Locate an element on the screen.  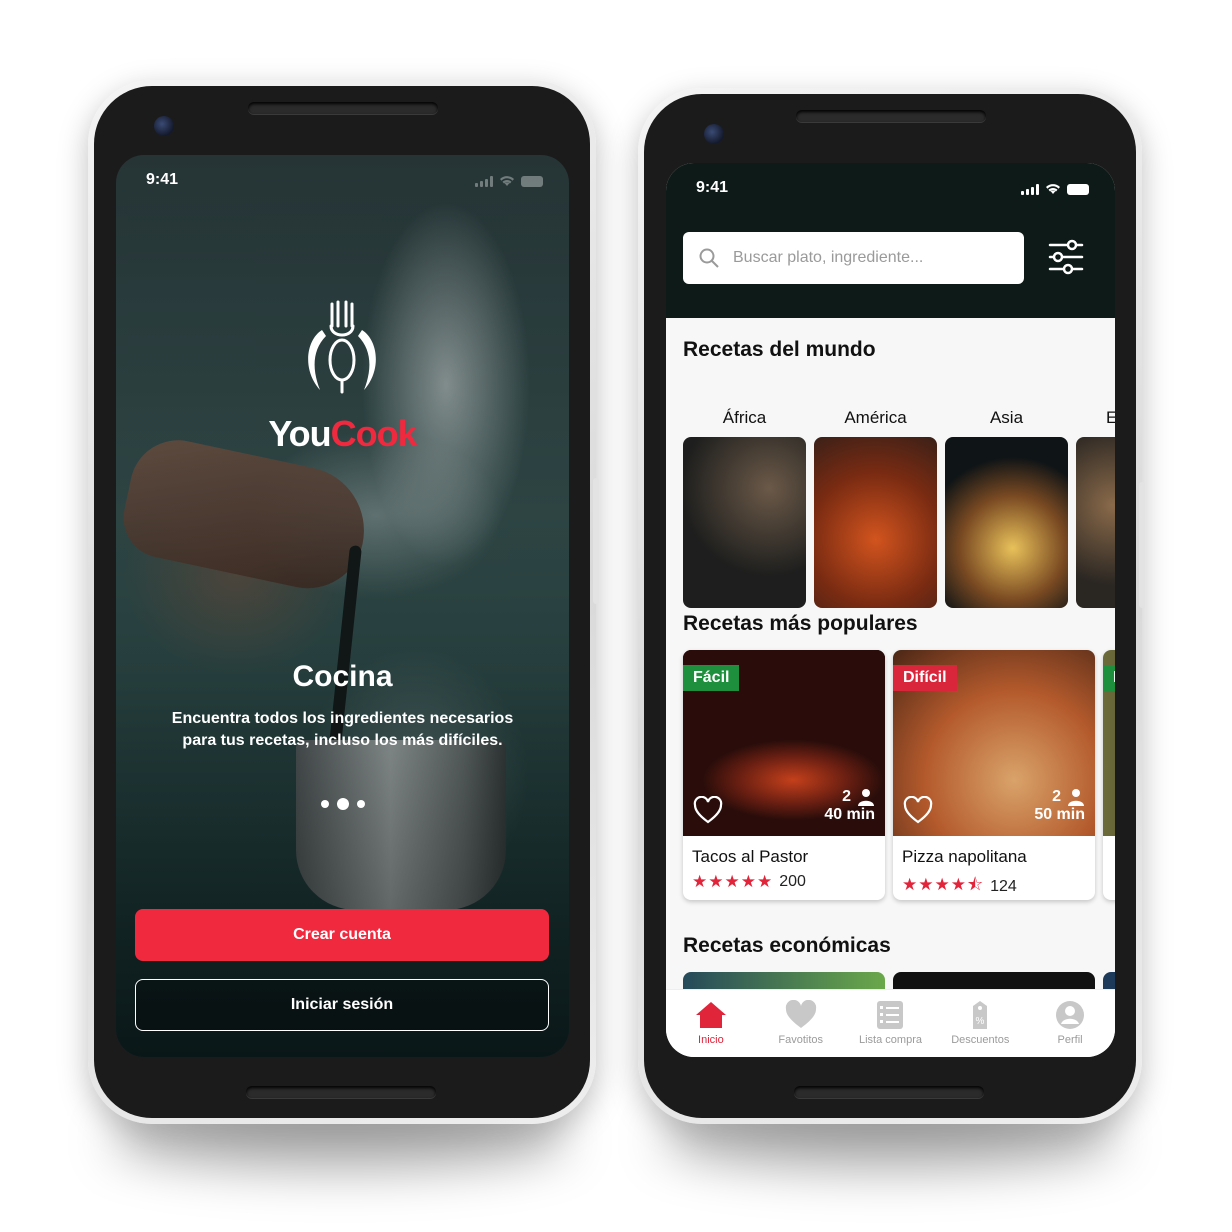
cheap-recipes-title: Recetas económicas is located at coordinates (787, 945).